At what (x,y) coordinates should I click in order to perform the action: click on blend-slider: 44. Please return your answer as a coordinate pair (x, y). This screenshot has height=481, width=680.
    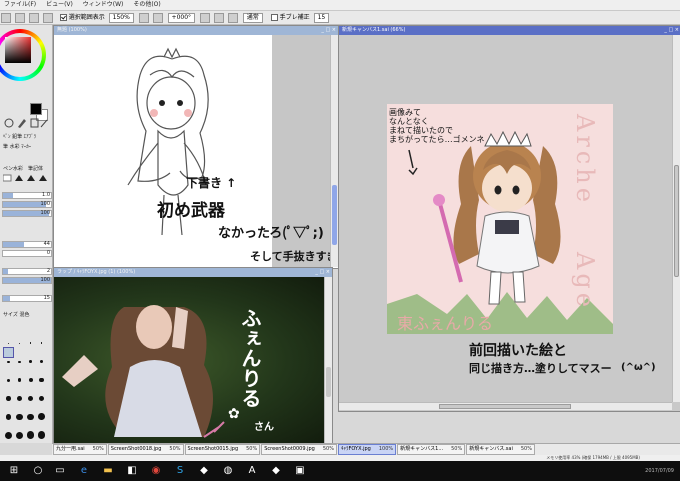
    Looking at the image, I should click on (27, 244).